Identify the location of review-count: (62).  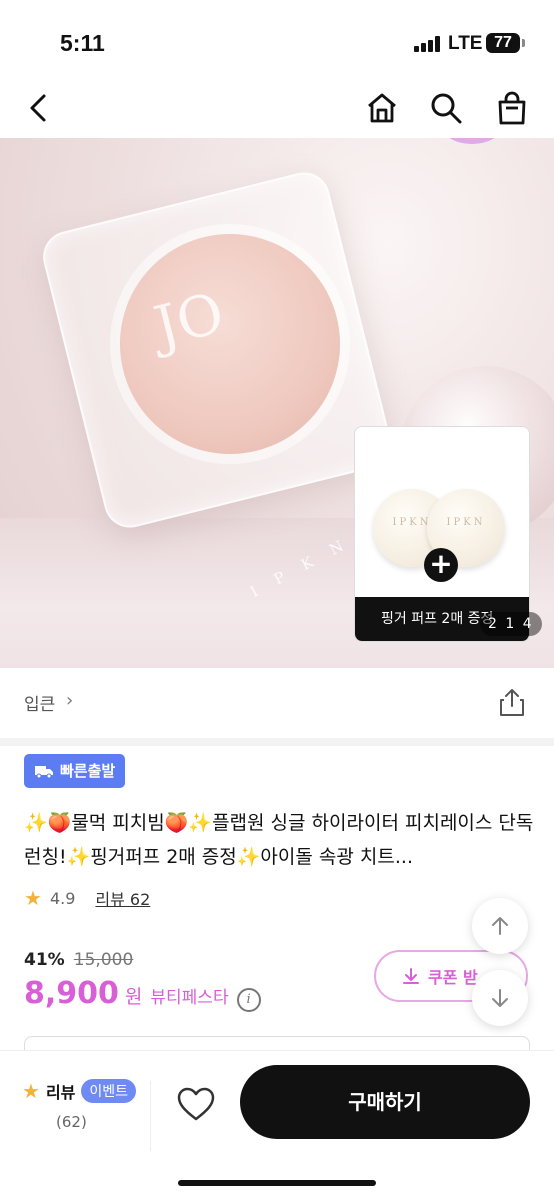
(71, 1122).